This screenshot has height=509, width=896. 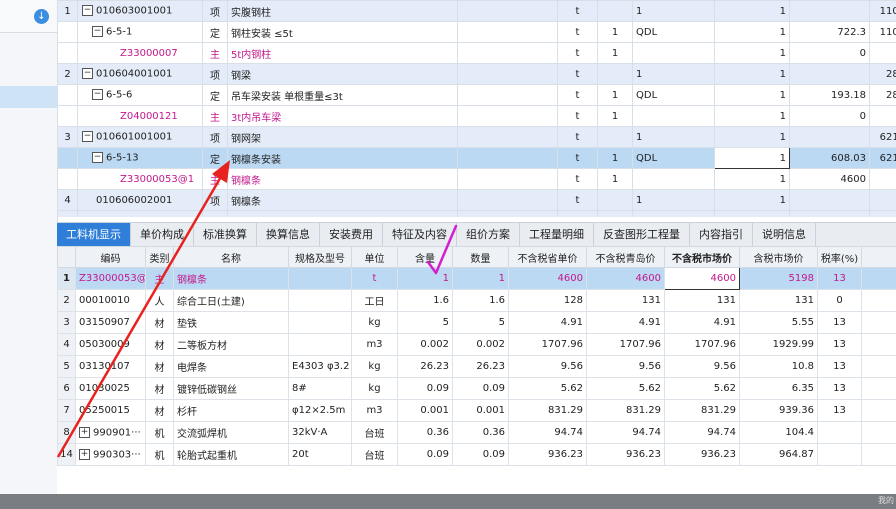 I want to click on cell-code-text: 05030009, so click(x=104, y=344).